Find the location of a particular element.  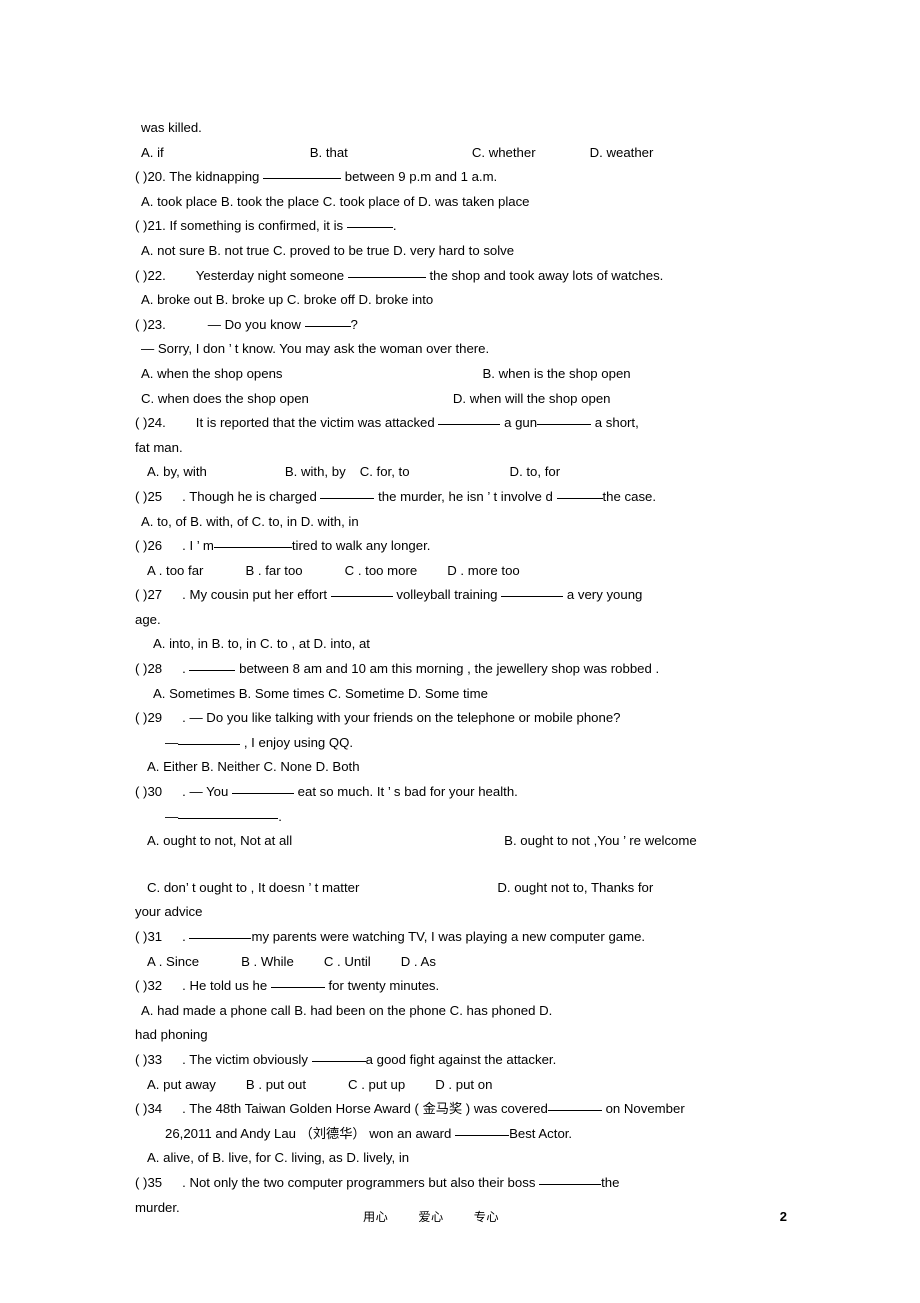

q31-option-a: A . Since is located at coordinates (173, 961).